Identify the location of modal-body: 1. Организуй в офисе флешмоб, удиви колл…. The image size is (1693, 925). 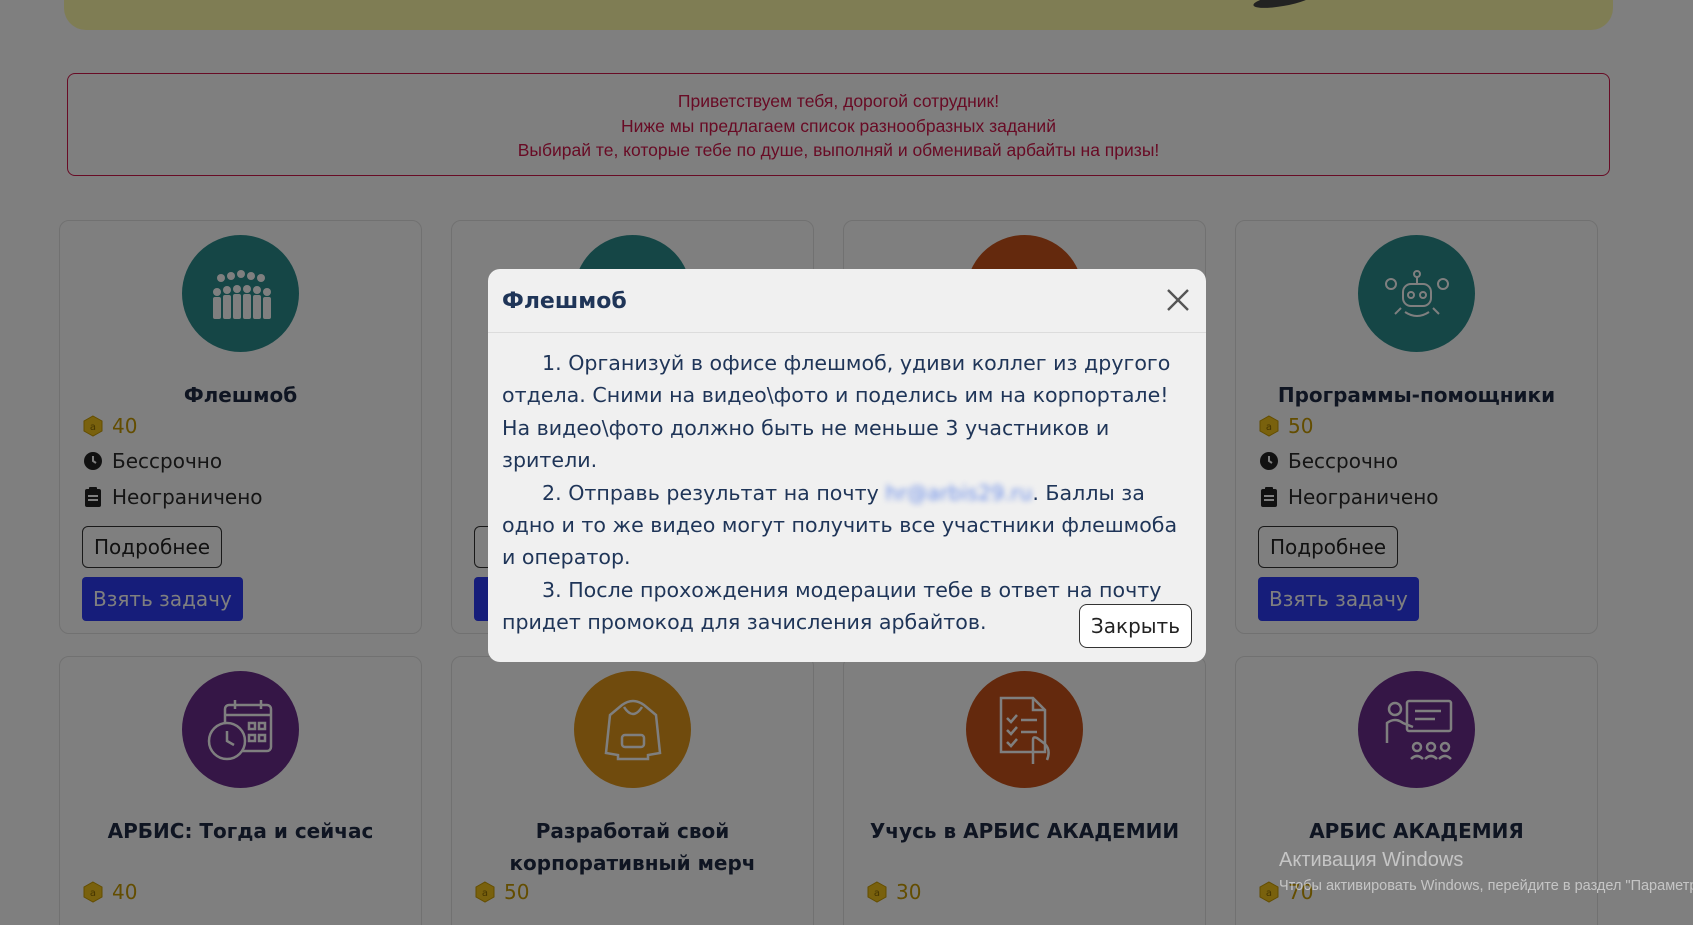
(847, 486).